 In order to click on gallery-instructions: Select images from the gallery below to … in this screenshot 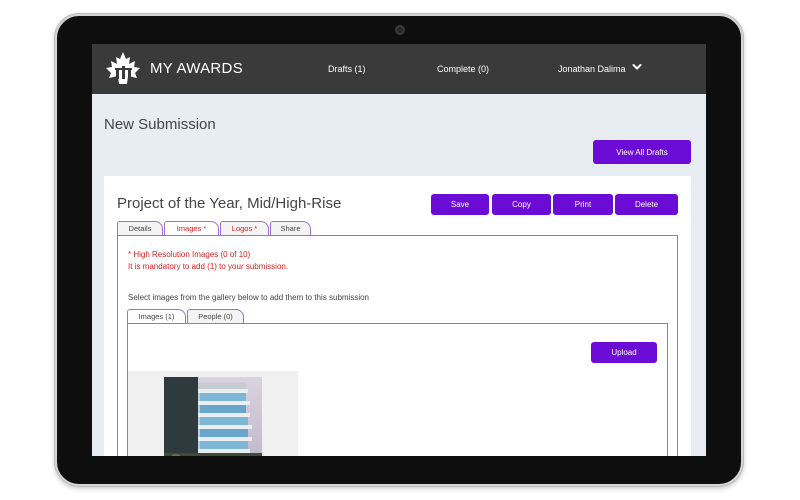, I will do `click(249, 297)`.